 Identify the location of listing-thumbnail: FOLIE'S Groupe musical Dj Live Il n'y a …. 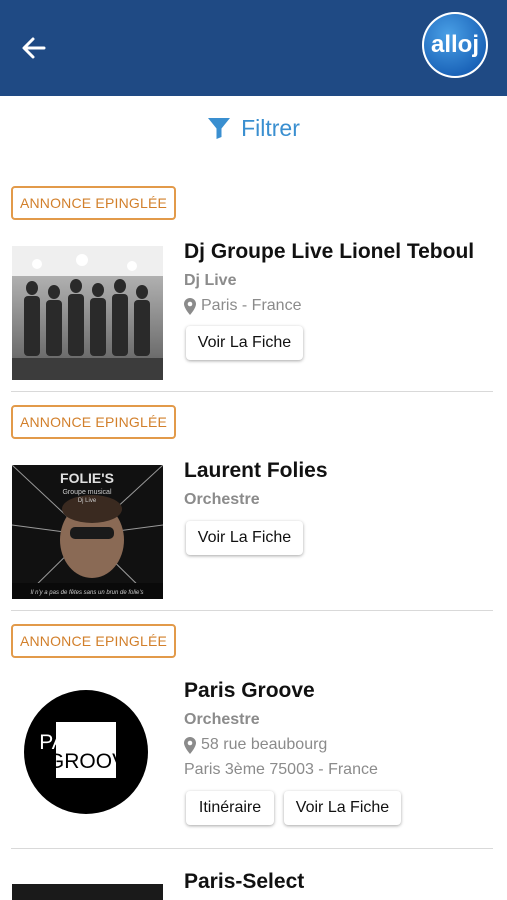
(87, 532).